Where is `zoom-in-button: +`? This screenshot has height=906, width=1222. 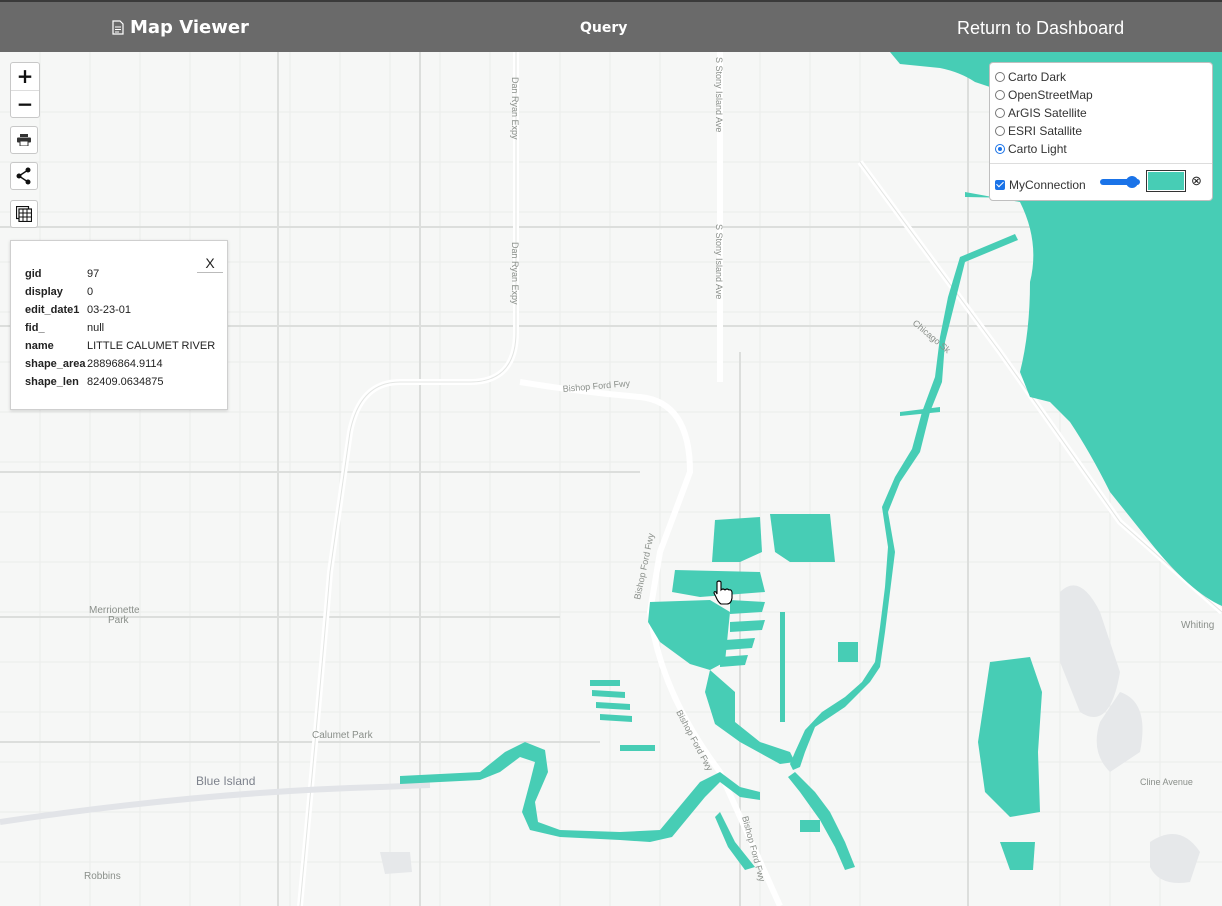 zoom-in-button: + is located at coordinates (25, 76).